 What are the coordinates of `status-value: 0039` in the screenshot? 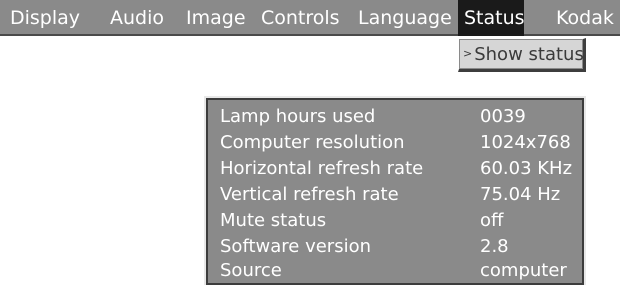 It's located at (503, 116).